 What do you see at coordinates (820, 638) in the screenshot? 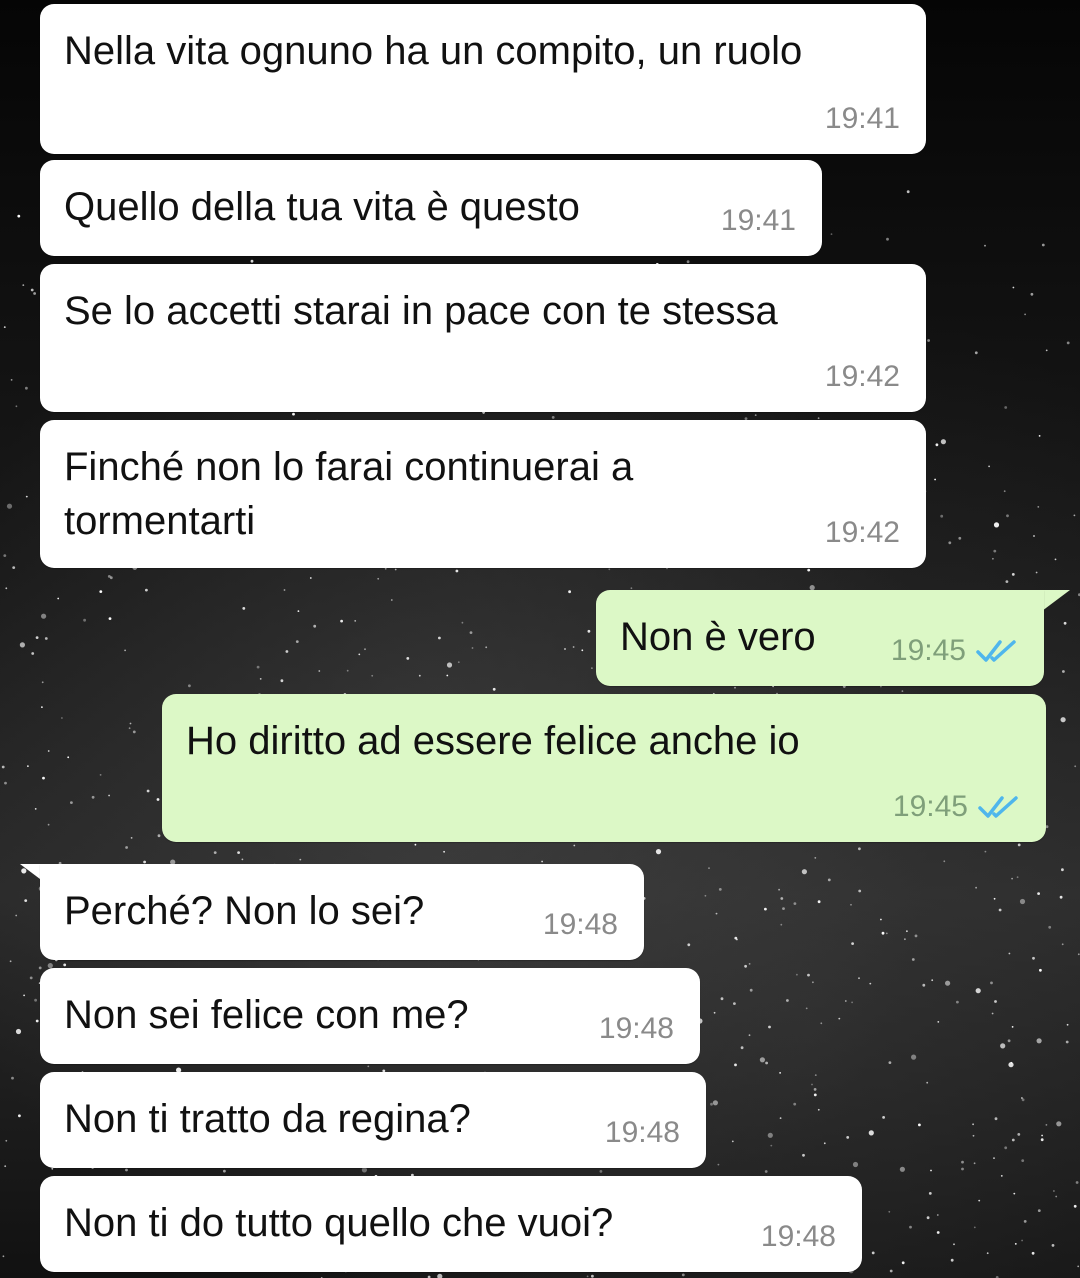
I see `message-bubble-outgoing: Non è vero 19:45` at bounding box center [820, 638].